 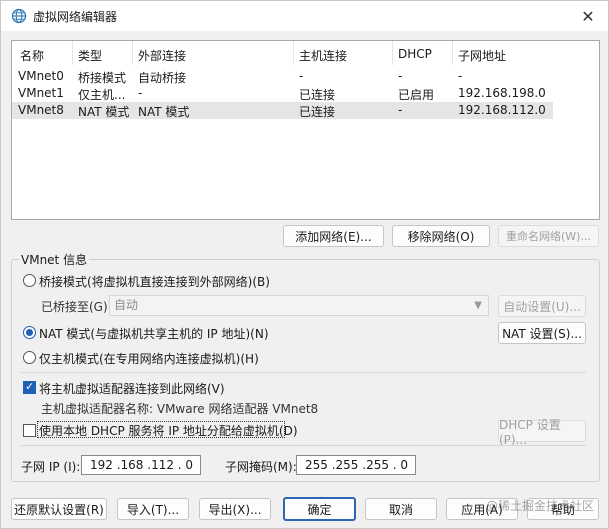 What do you see at coordinates (41, 110) in the screenshot?
I see `cell-name: VMnet8` at bounding box center [41, 110].